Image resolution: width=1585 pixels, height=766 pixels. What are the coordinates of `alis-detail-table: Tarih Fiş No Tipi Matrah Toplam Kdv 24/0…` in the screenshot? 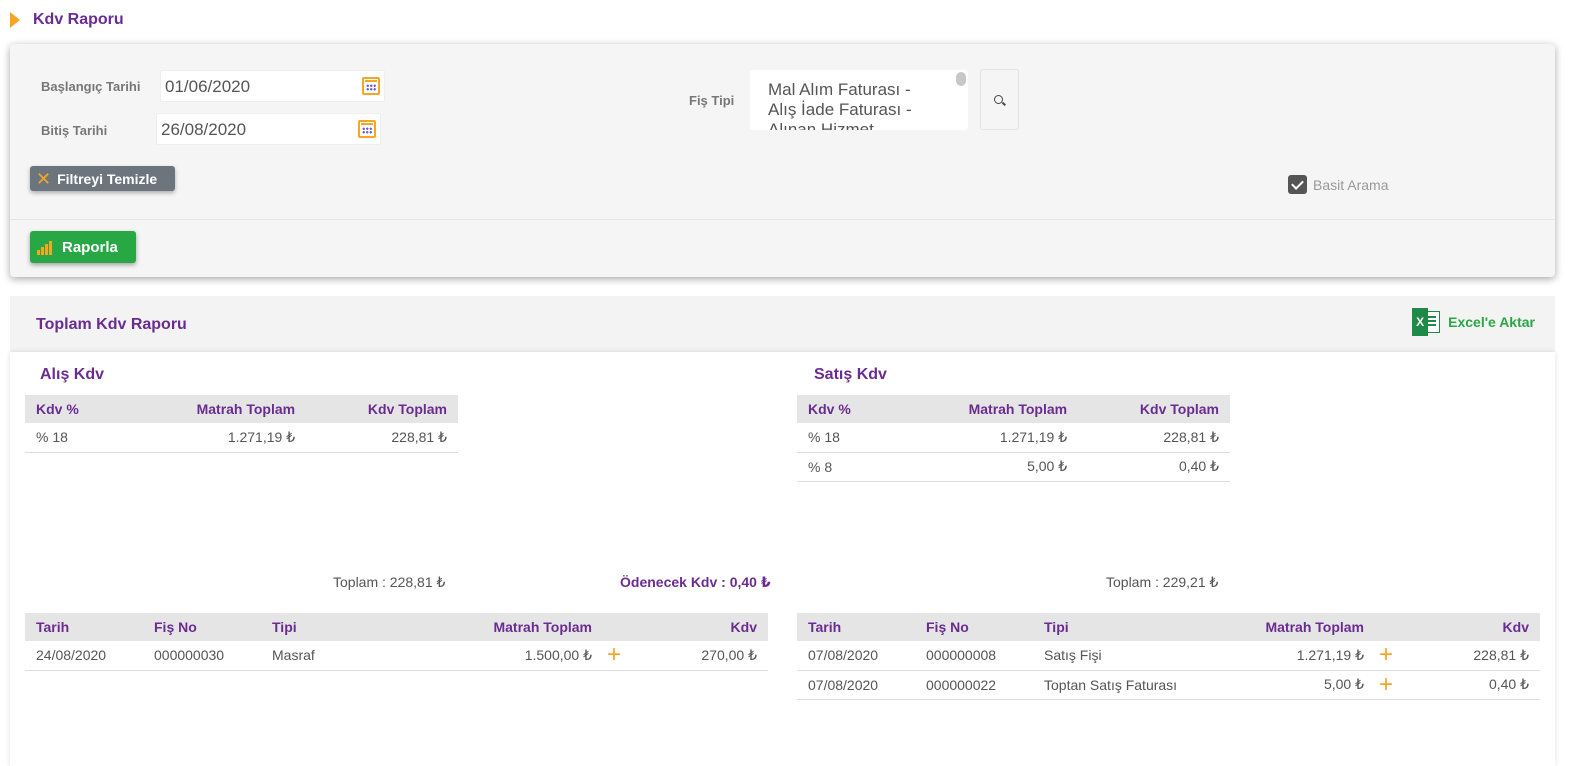 It's located at (396, 642).